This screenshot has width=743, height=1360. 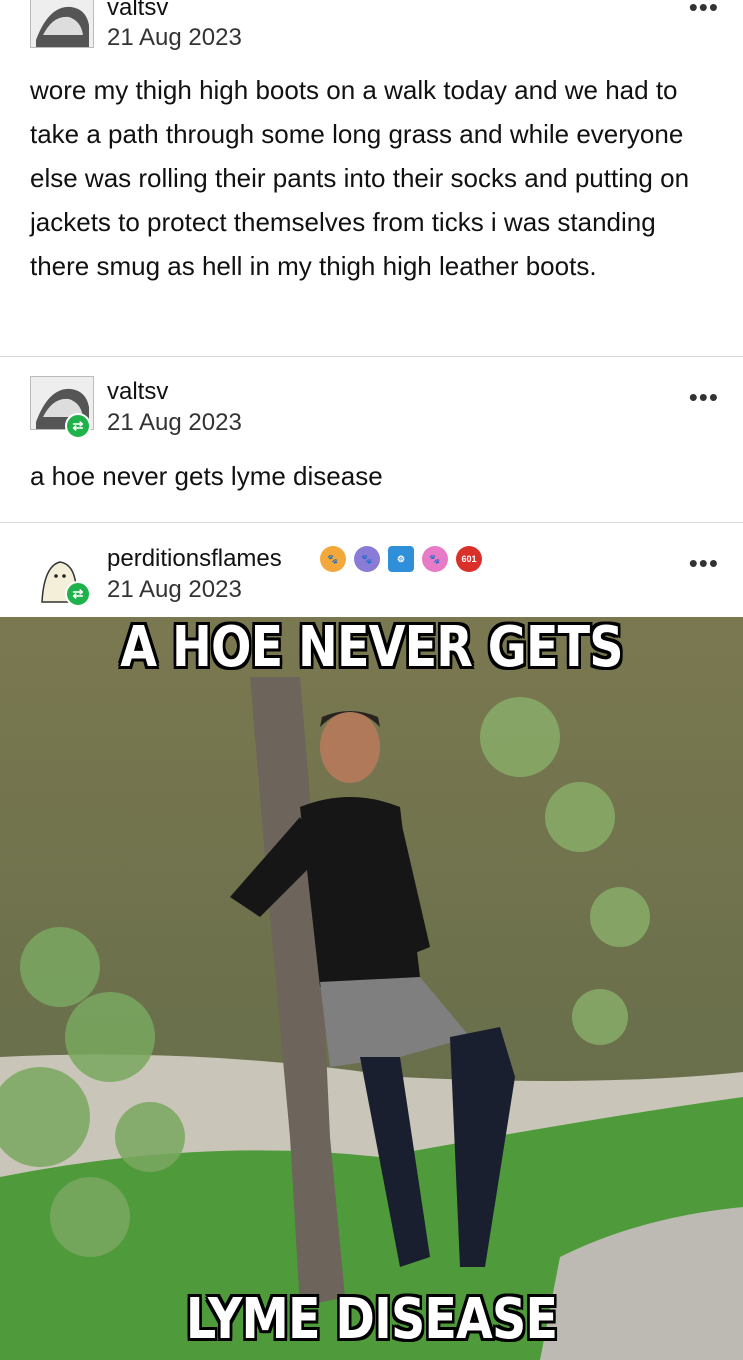 What do you see at coordinates (371, 1319) in the screenshot?
I see `meme-bottom-text: LYME DISEASE` at bounding box center [371, 1319].